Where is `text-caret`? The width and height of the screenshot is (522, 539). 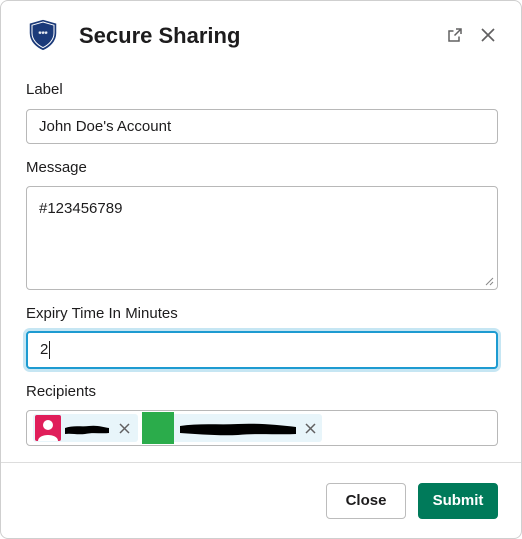 text-caret is located at coordinates (50, 350).